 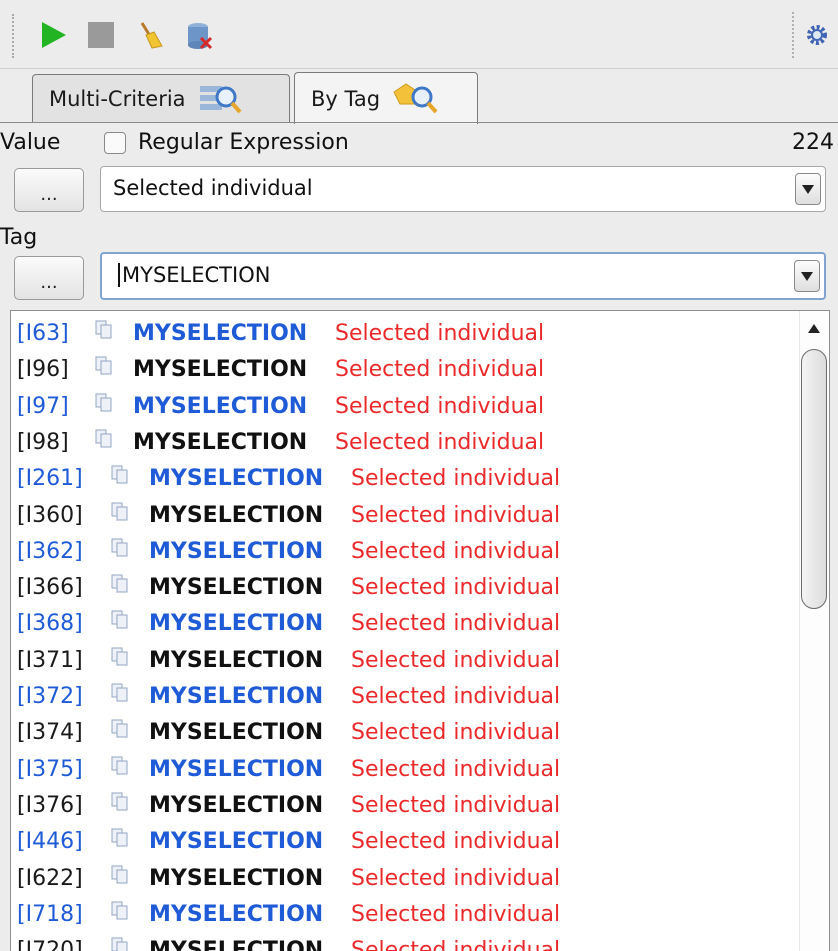 I want to click on list-item: [I622] MYSELECTION Selected individual, so click(x=401, y=880).